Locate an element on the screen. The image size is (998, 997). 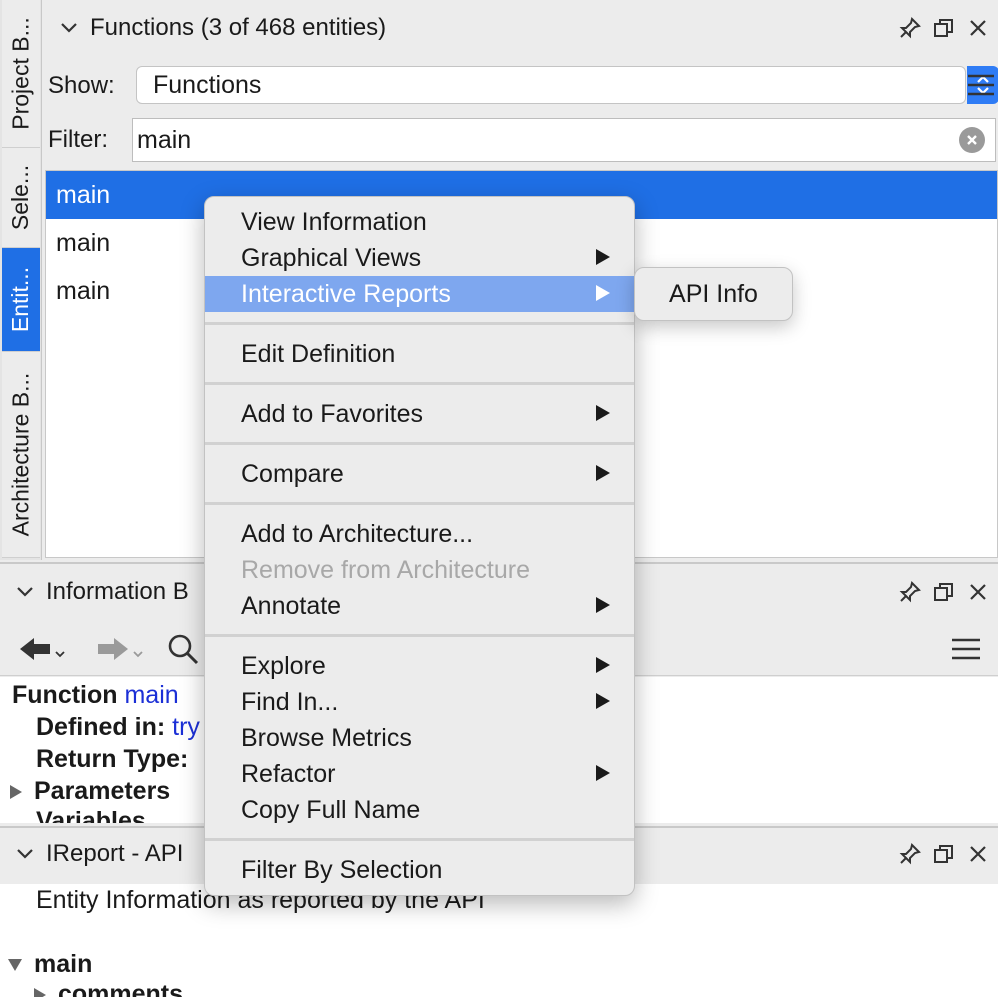
show-select-value: Functions is located at coordinates (207, 84).